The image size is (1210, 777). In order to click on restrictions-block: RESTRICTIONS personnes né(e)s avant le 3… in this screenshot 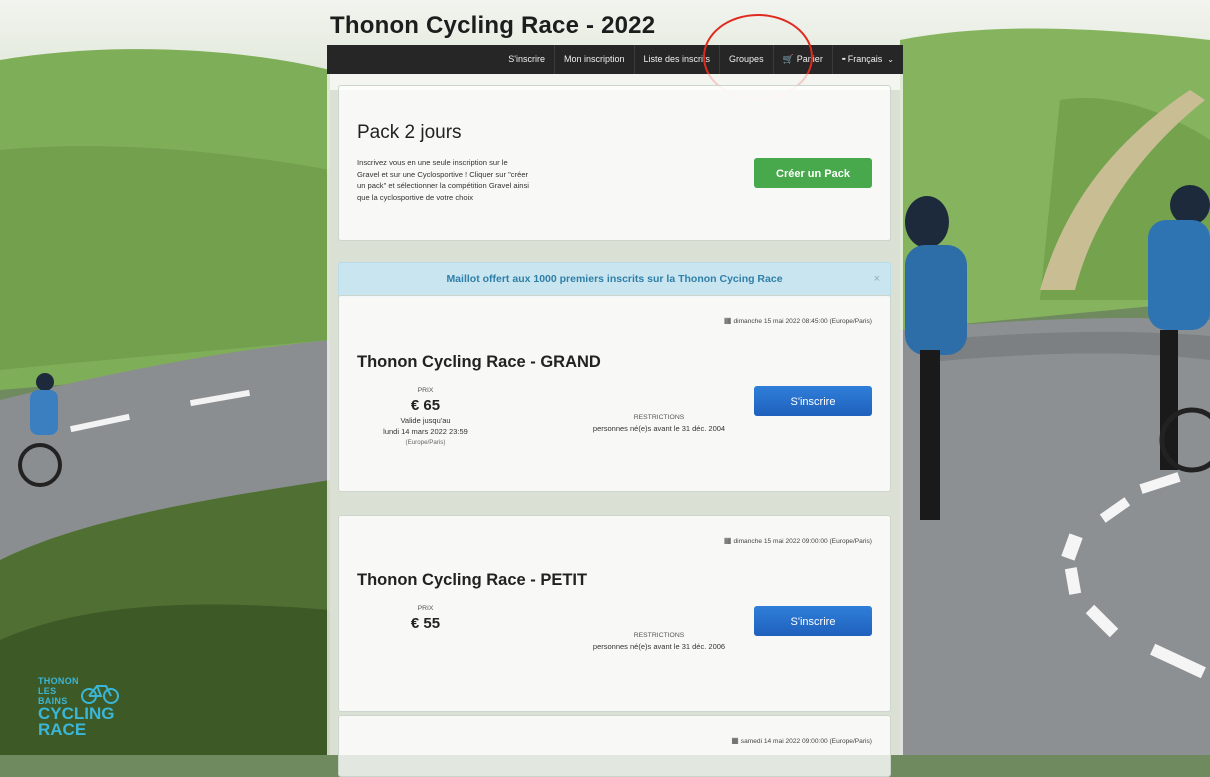, I will do `click(659, 423)`.